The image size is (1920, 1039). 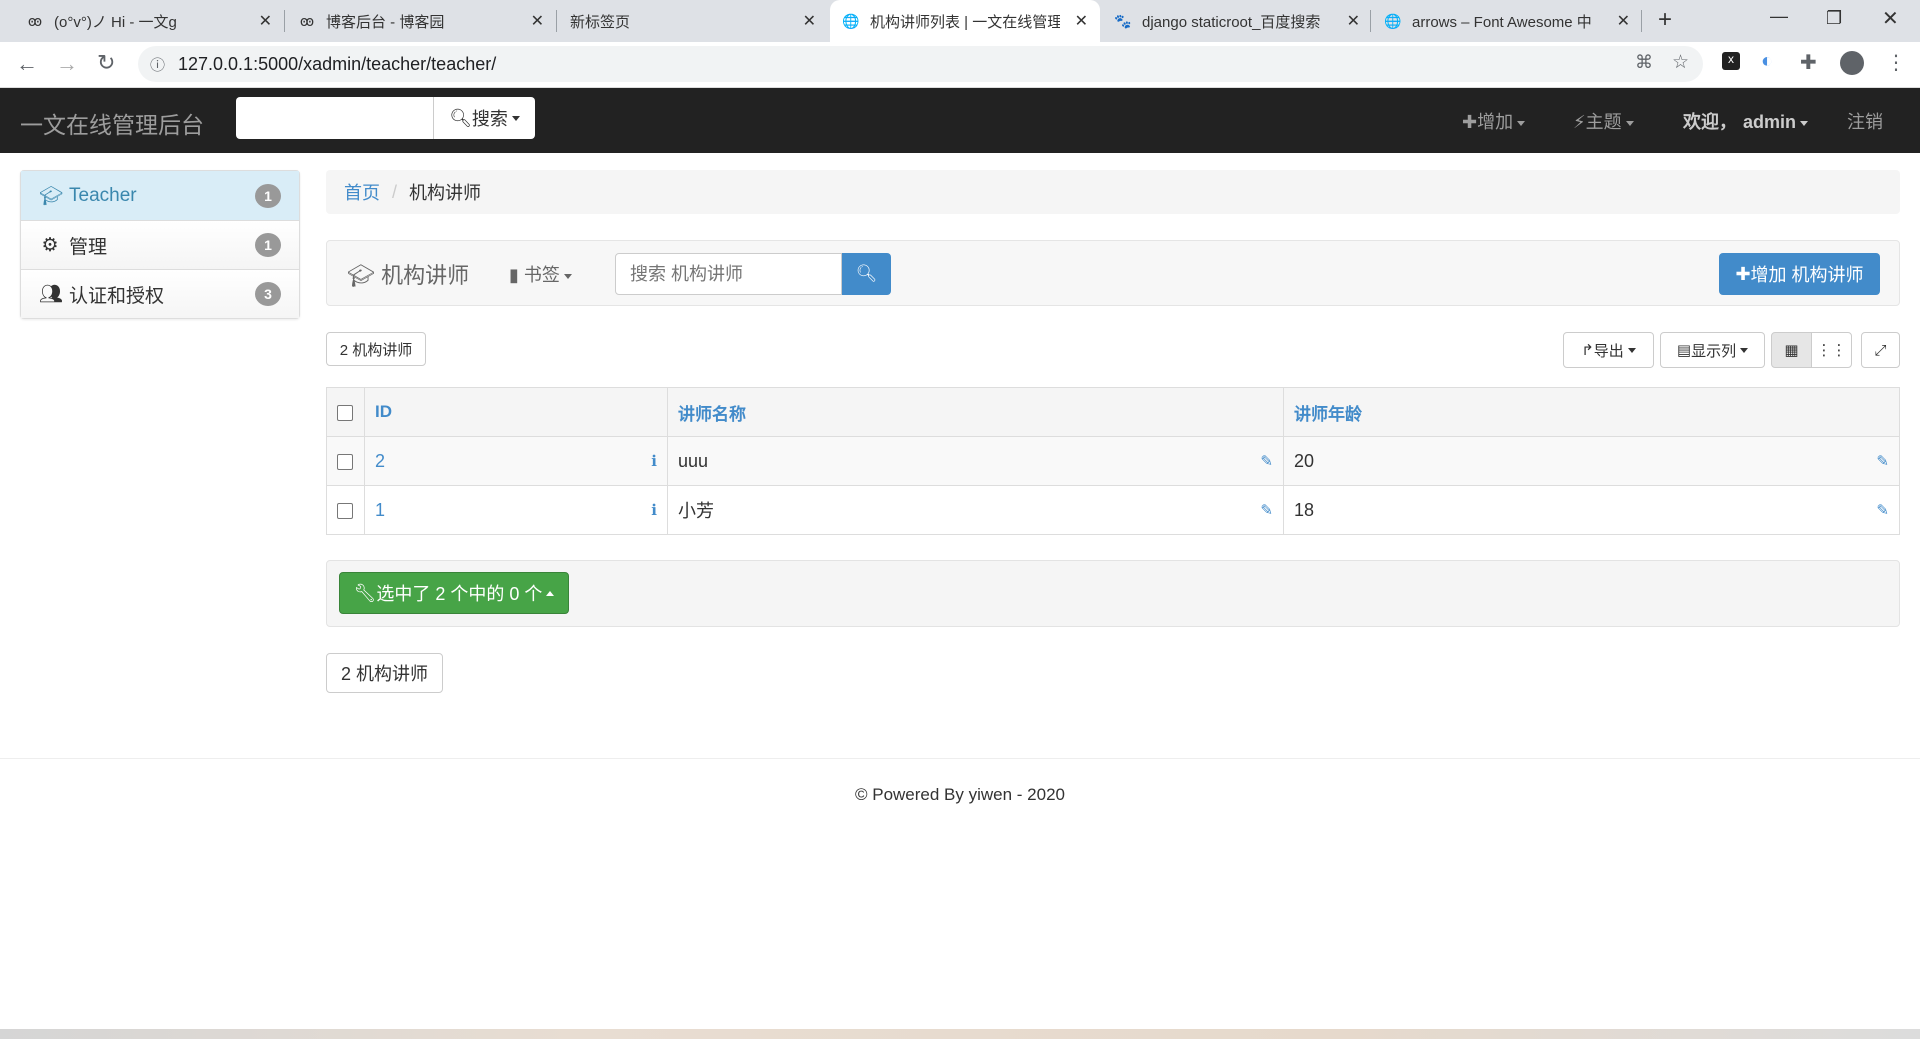 What do you see at coordinates (459, 594) in the screenshot?
I see `actions-label: 选中了 2 个中的 0 个` at bounding box center [459, 594].